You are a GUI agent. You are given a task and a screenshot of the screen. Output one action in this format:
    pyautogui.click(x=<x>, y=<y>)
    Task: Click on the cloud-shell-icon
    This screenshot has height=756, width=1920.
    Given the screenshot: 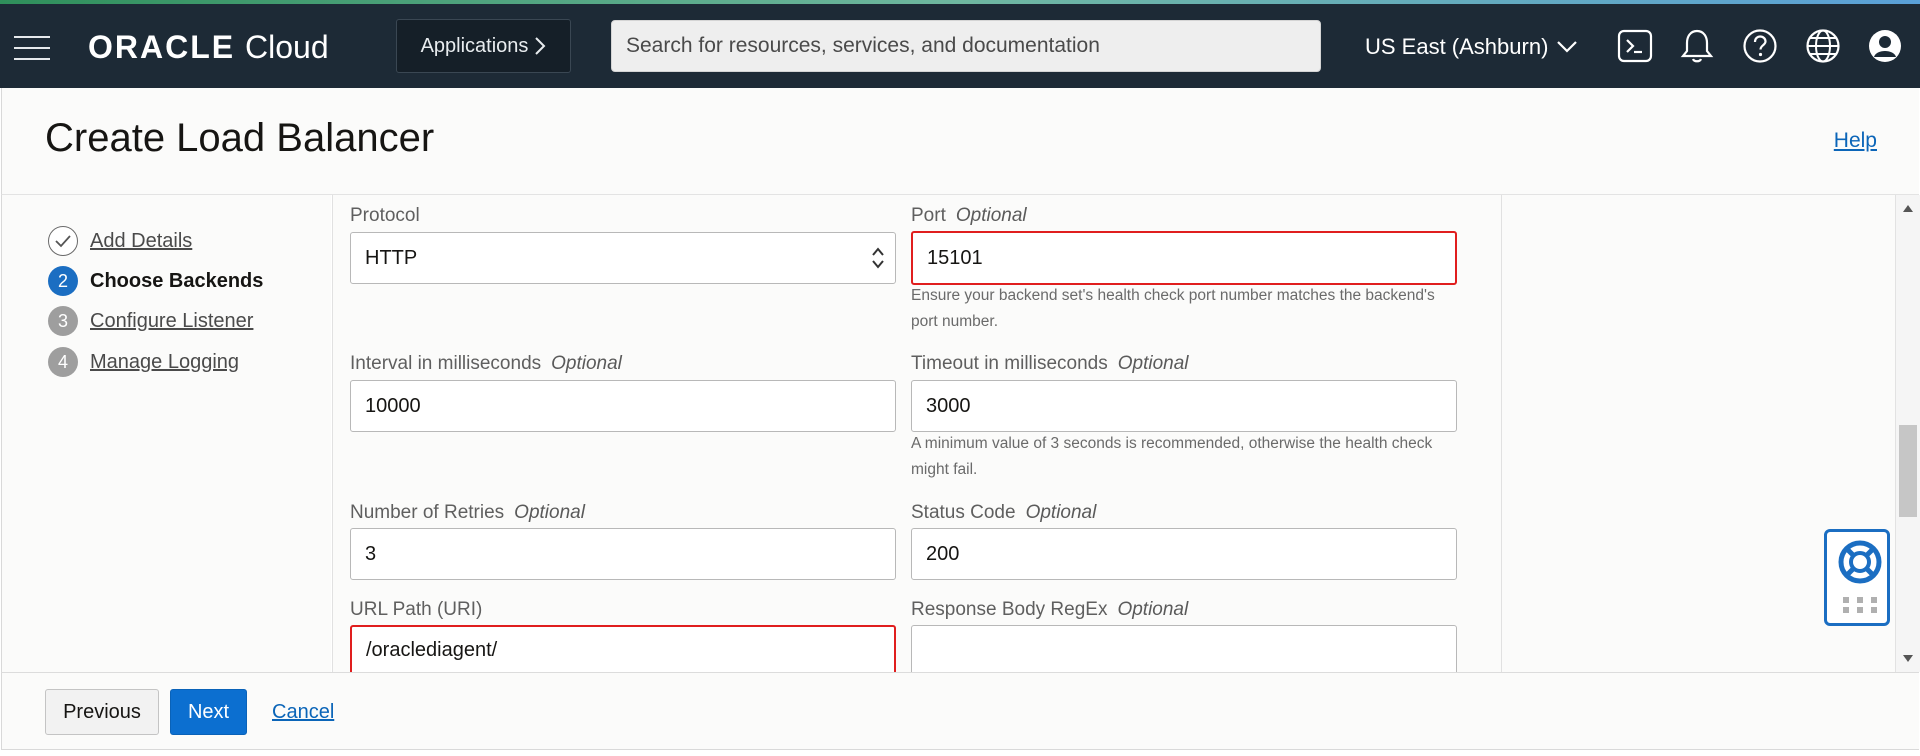 What is the action you would take?
    pyautogui.click(x=1635, y=46)
    